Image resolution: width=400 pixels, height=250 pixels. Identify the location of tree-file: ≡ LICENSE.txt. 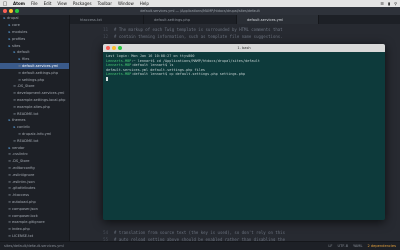
(34, 236).